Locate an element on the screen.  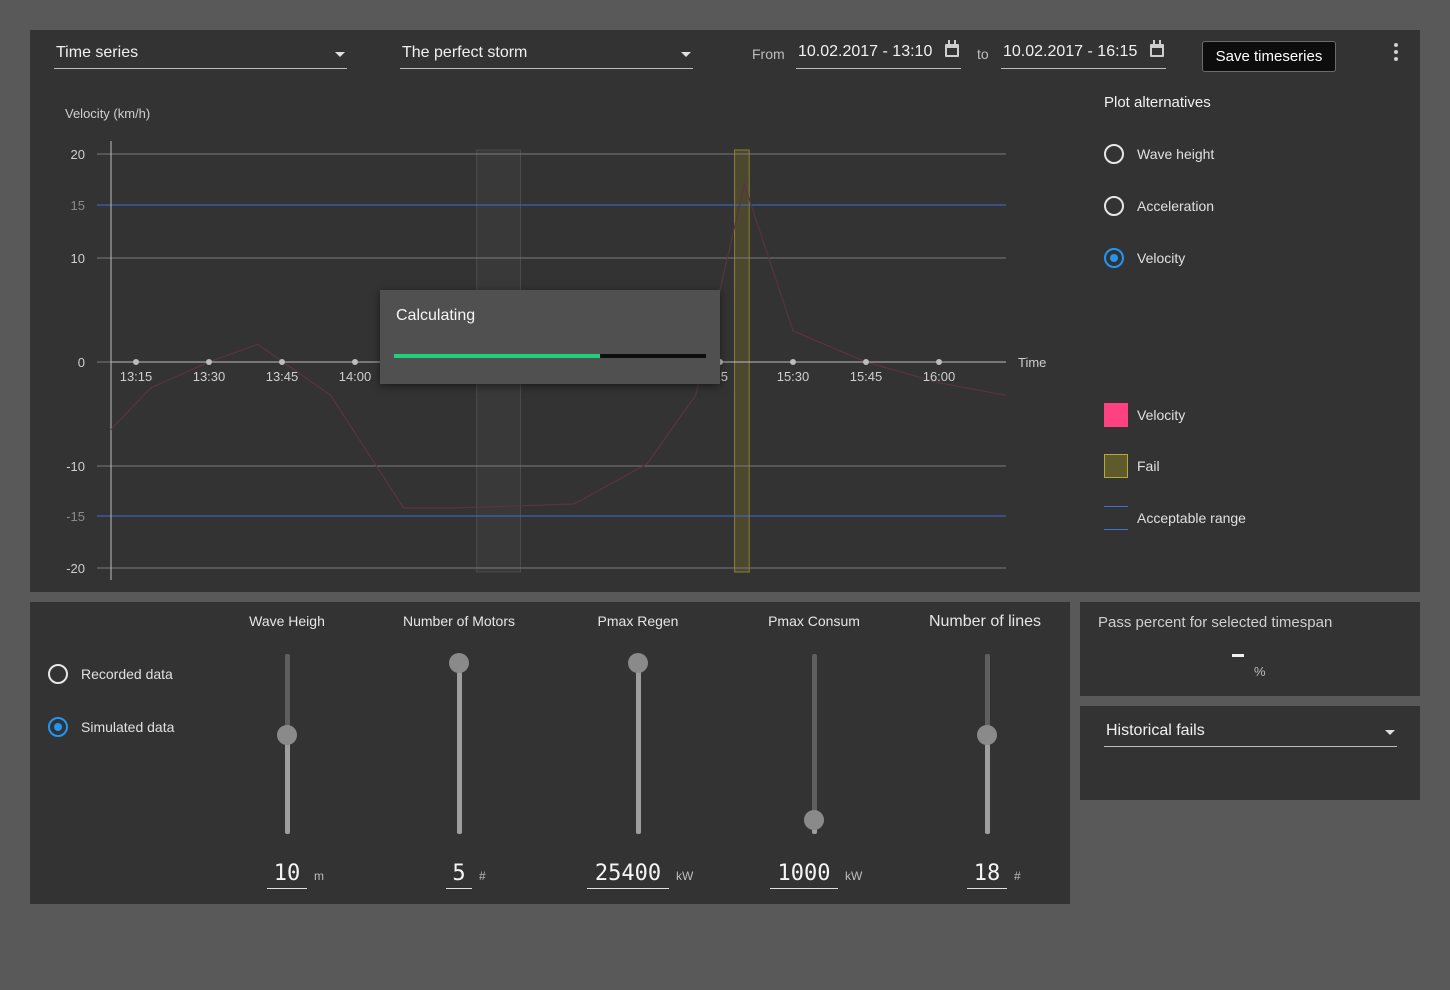
progress-bar is located at coordinates (550, 356).